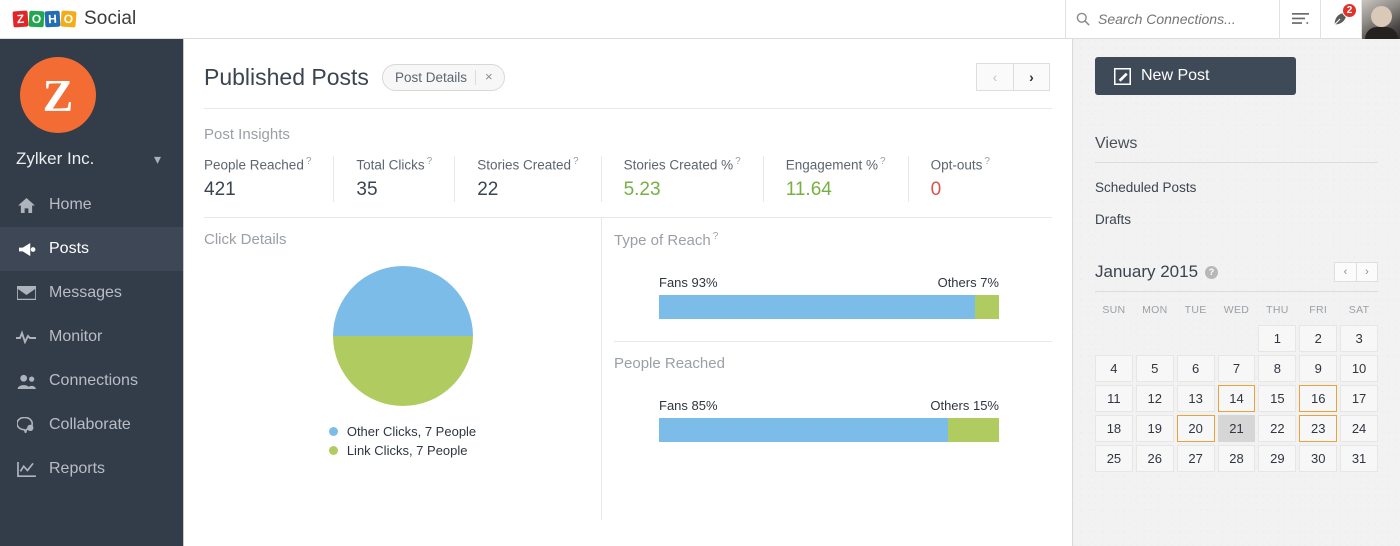  What do you see at coordinates (1380, 19) in the screenshot?
I see `user-avatar` at bounding box center [1380, 19].